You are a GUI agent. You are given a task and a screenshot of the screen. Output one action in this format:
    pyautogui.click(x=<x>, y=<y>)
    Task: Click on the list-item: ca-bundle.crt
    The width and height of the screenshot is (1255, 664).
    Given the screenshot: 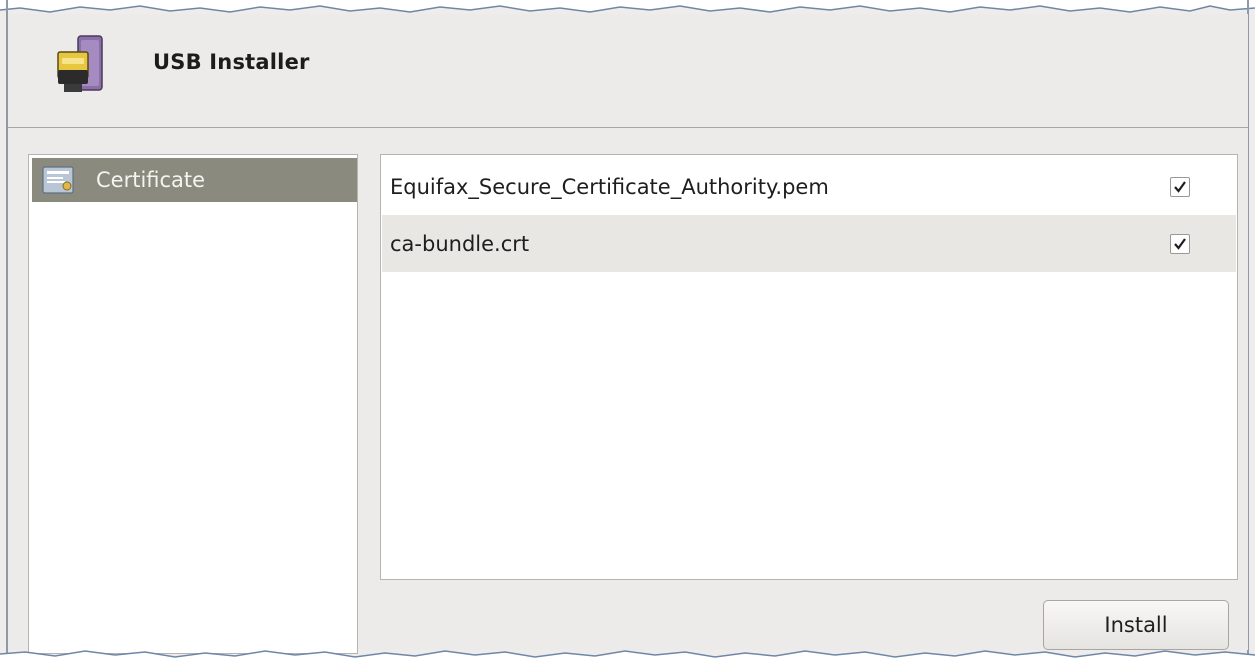 What is the action you would take?
    pyautogui.click(x=809, y=243)
    